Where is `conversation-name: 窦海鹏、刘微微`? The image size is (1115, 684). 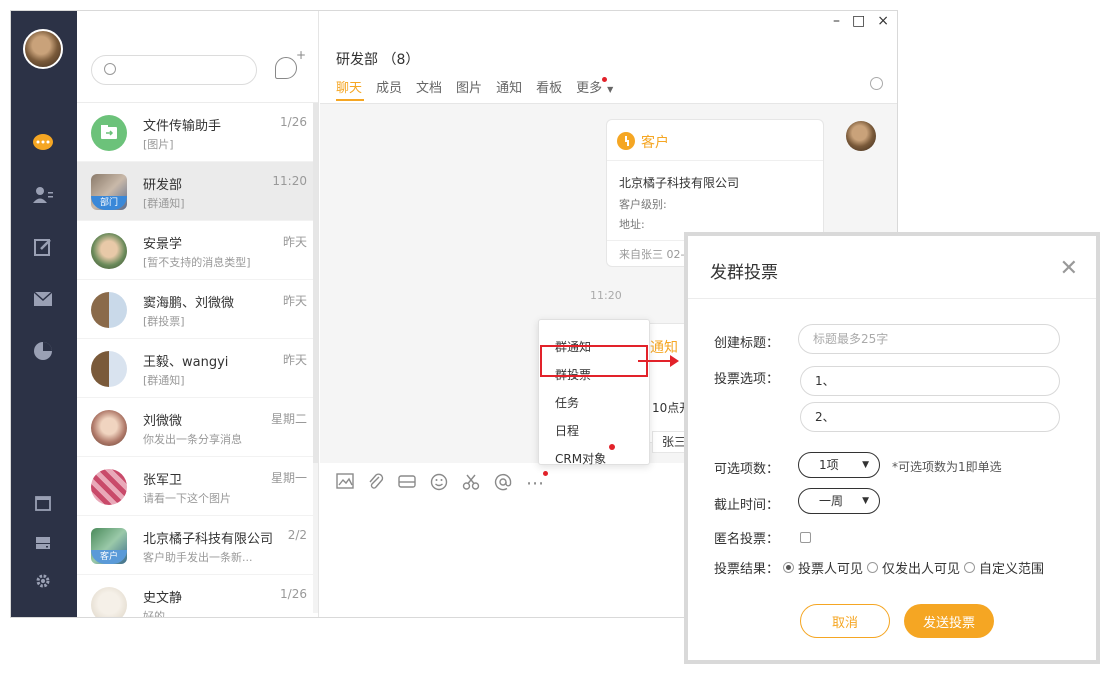 conversation-name: 窦海鹏、刘微微 is located at coordinates (189, 303).